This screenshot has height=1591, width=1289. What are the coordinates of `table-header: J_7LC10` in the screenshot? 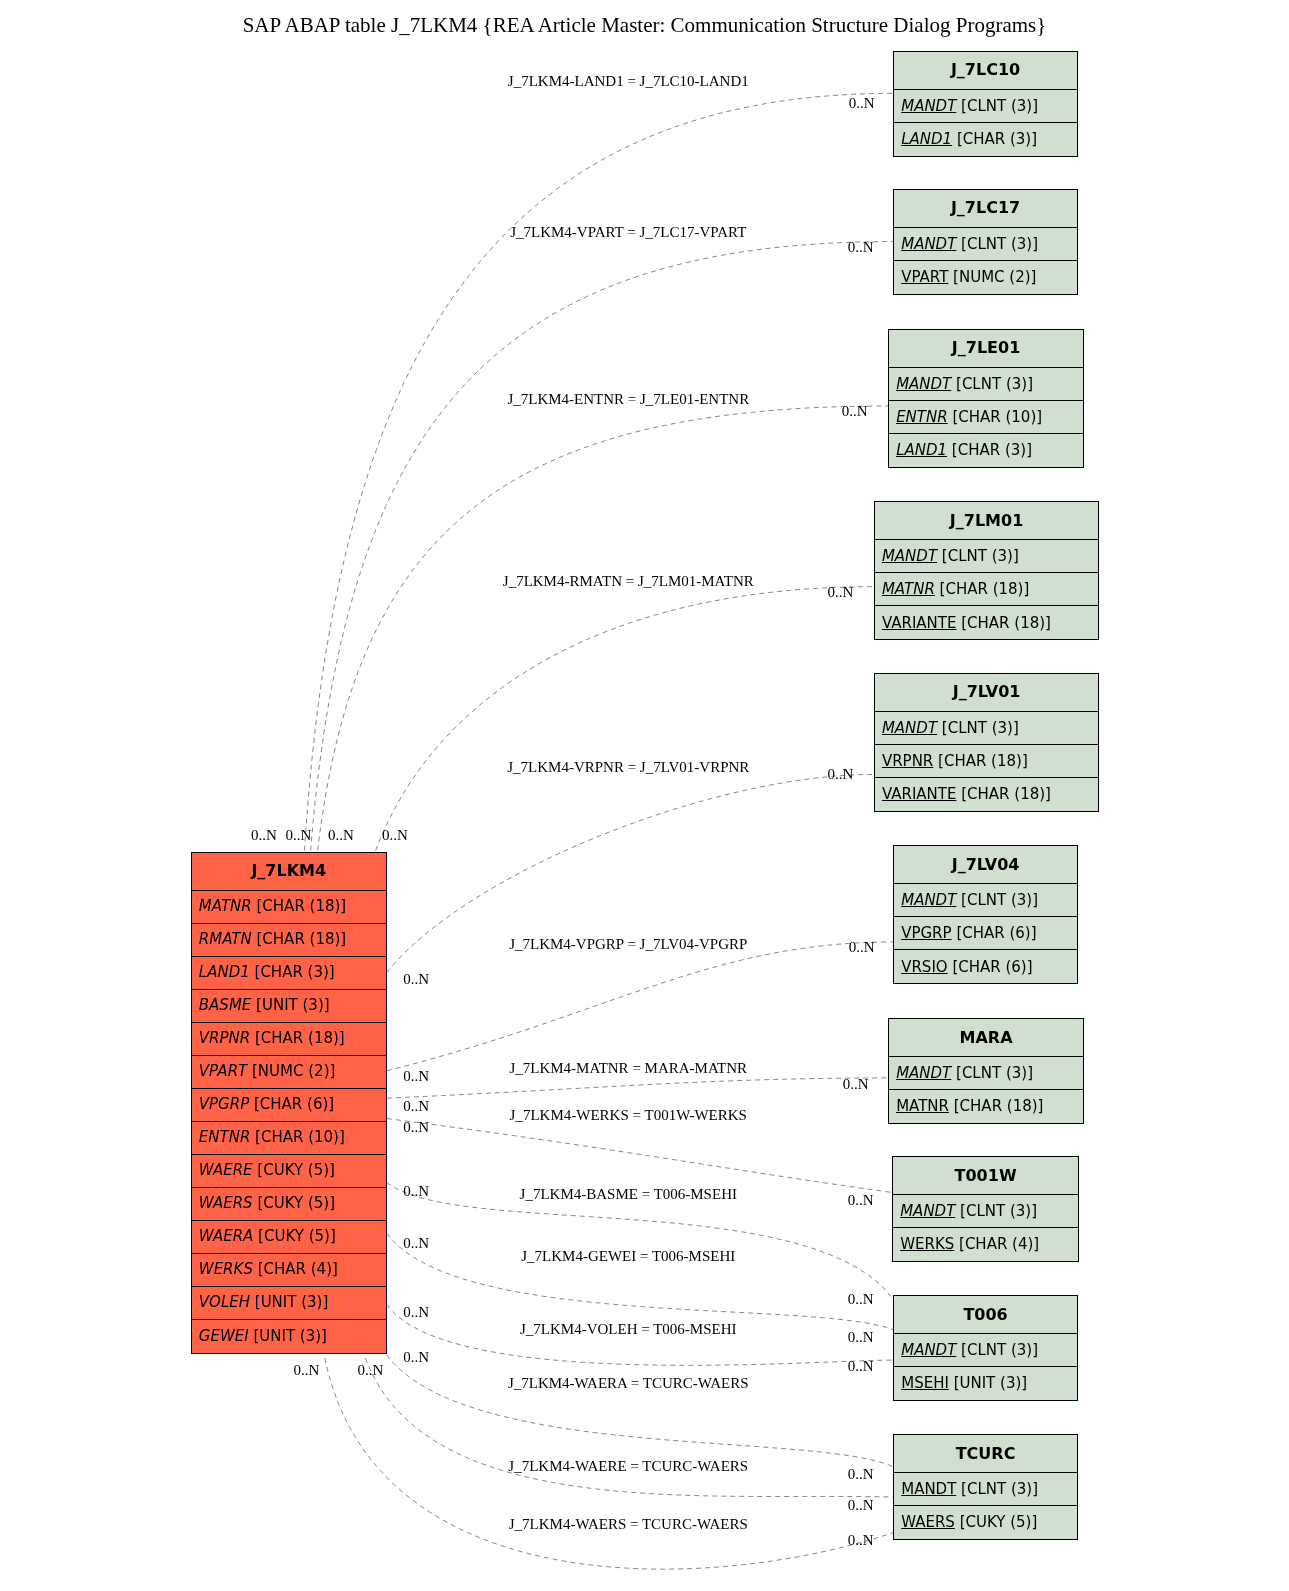 It's located at (985, 70).